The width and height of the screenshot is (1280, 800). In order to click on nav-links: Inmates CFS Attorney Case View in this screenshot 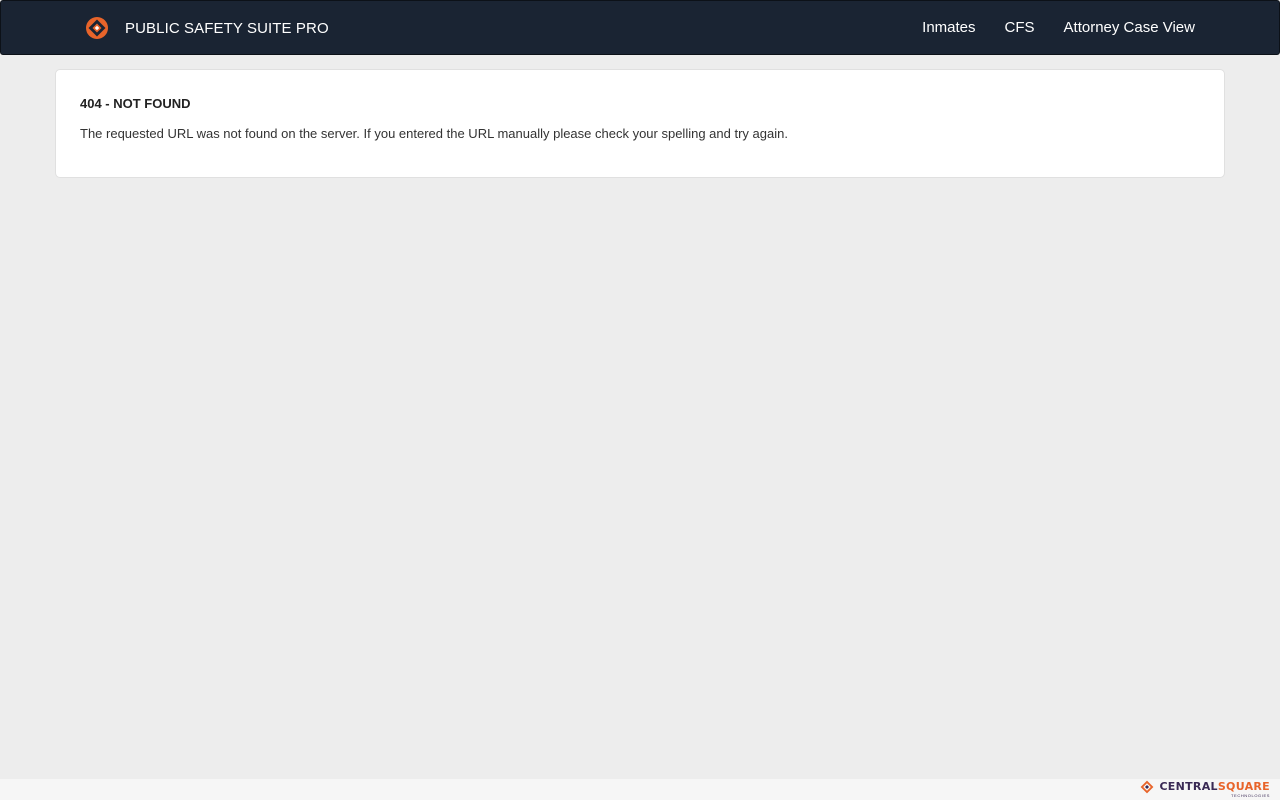, I will do `click(1058, 27)`.